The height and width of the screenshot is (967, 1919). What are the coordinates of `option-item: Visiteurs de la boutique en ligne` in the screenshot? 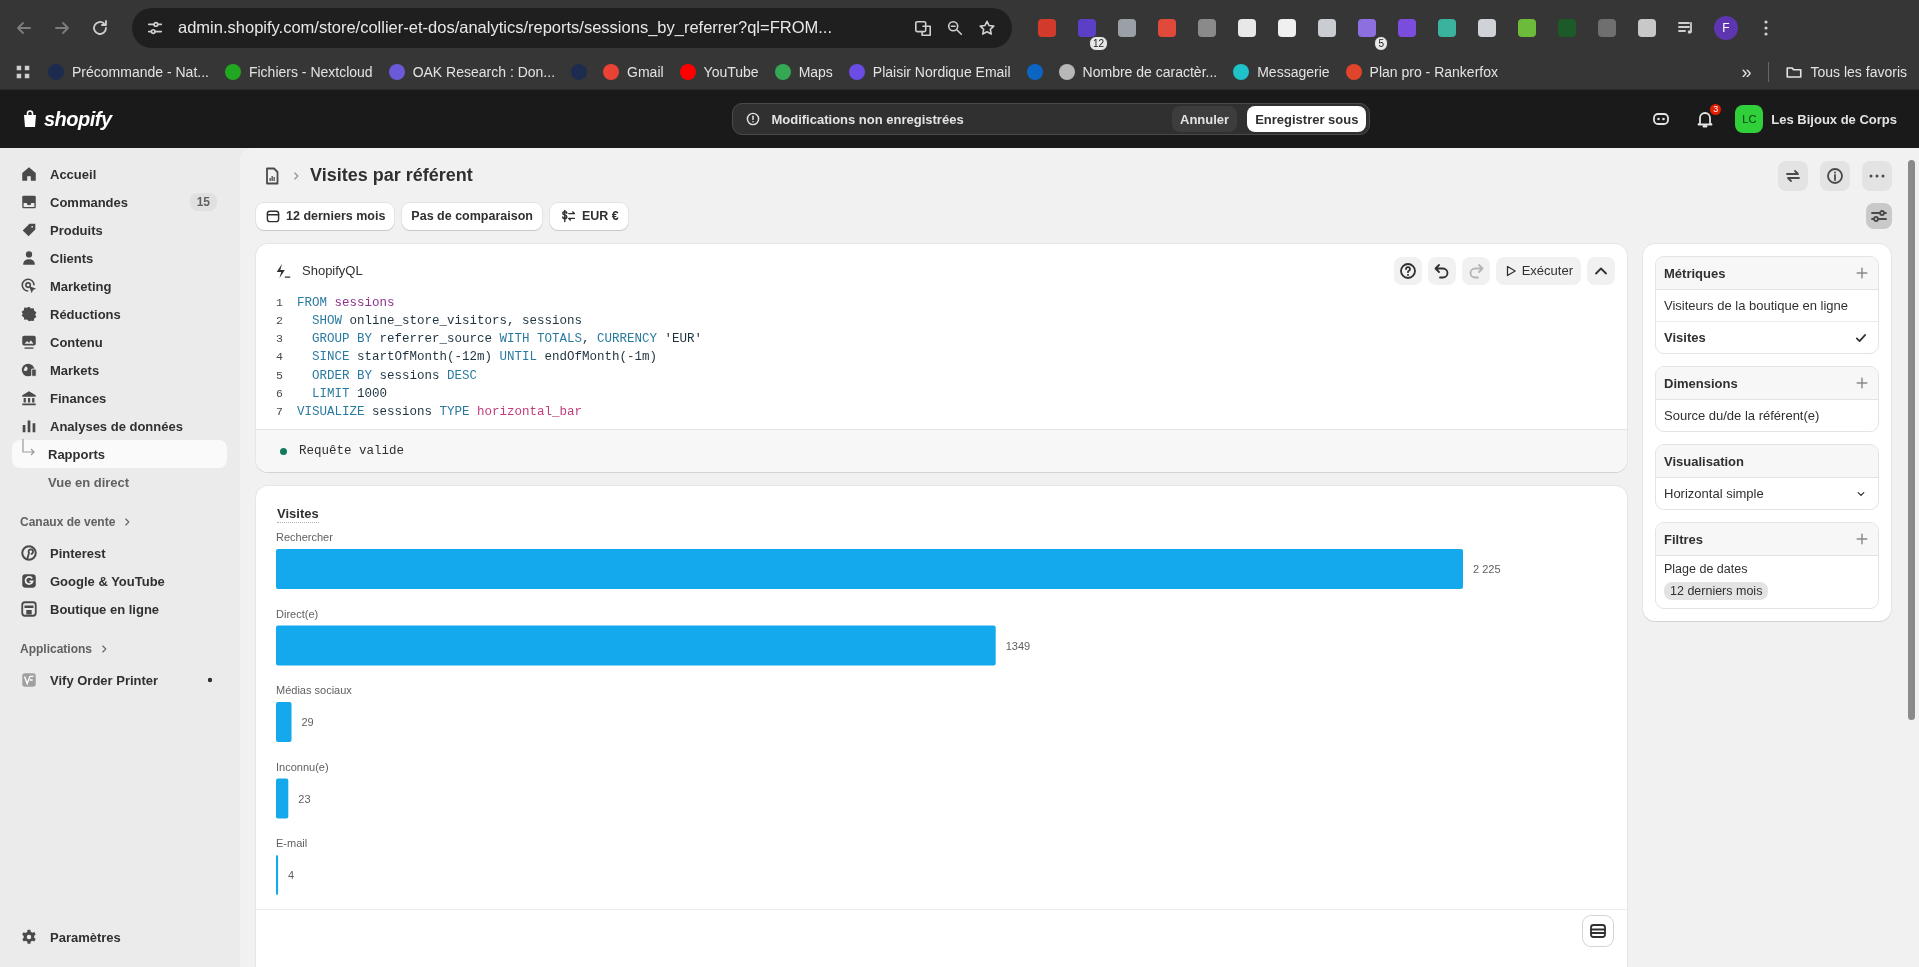 It's located at (1767, 305).